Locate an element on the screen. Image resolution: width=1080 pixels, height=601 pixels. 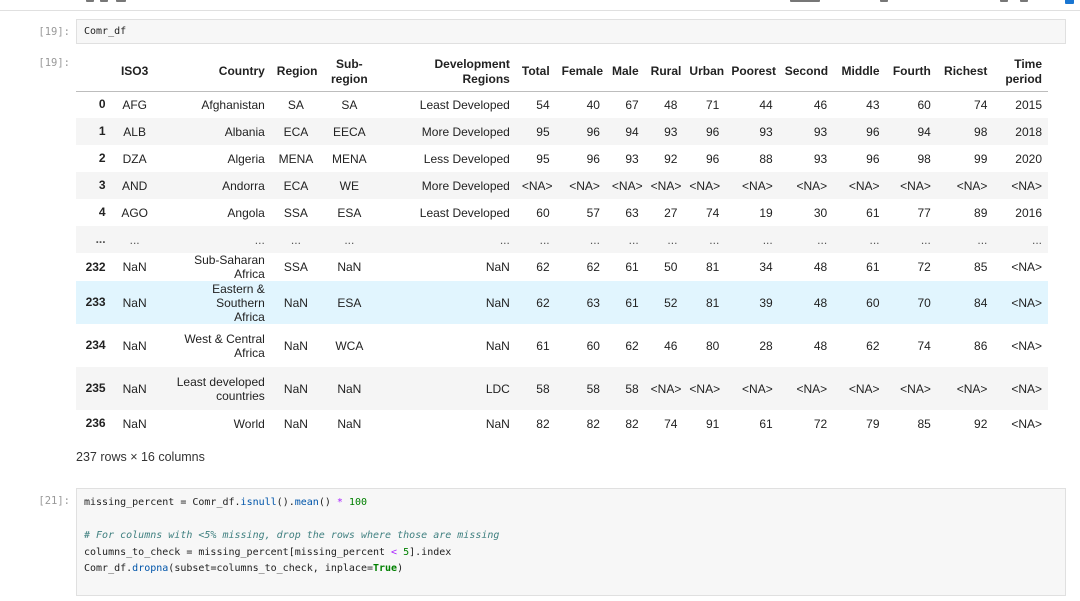
dataframe-summary: 237 rows × 16 columns is located at coordinates (140, 457).